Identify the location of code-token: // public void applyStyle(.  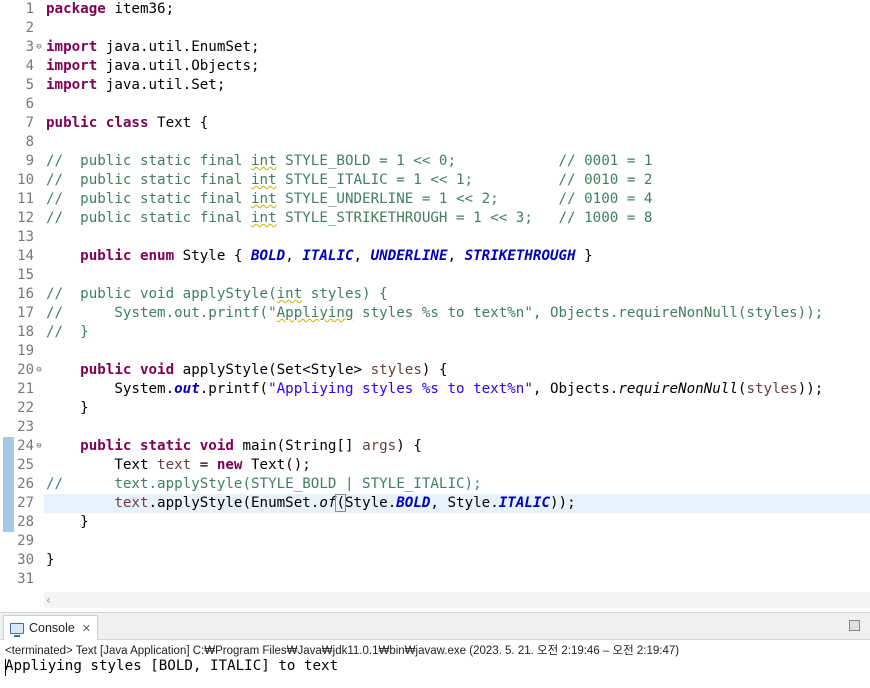
(161, 294).